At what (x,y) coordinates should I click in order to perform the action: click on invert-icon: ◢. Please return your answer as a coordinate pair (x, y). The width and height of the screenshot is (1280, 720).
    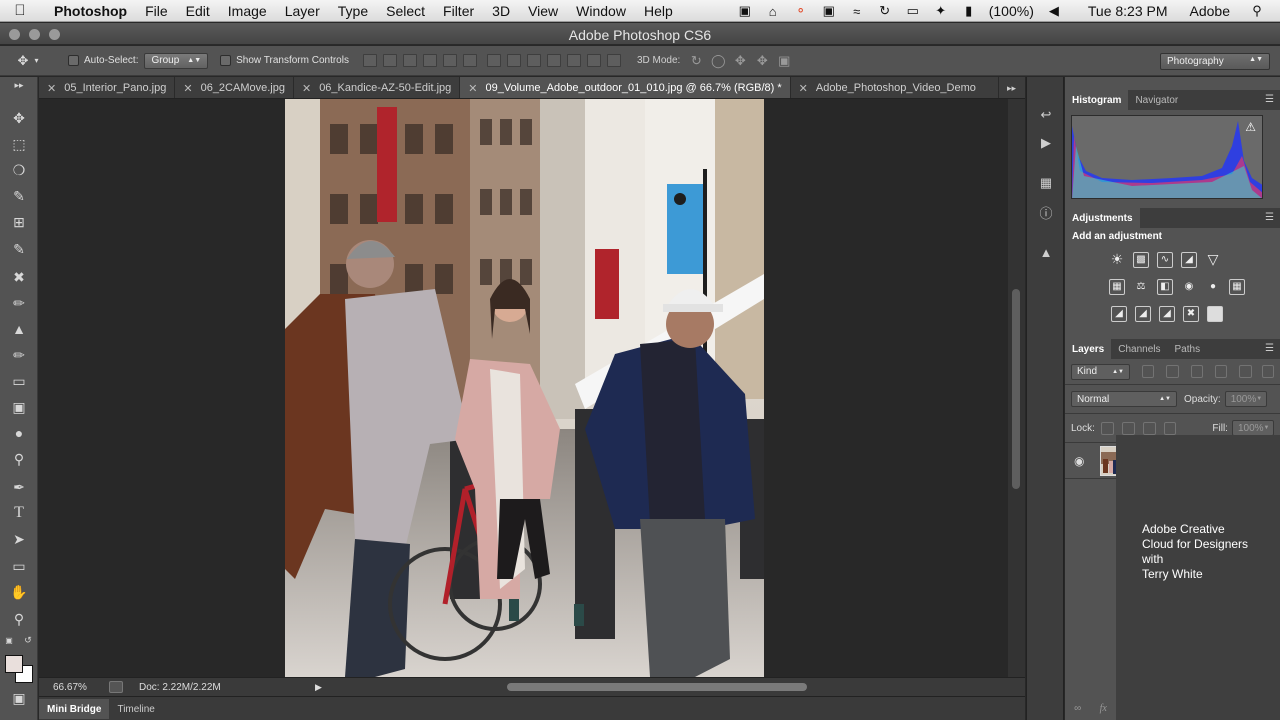
    Looking at the image, I should click on (1119, 313).